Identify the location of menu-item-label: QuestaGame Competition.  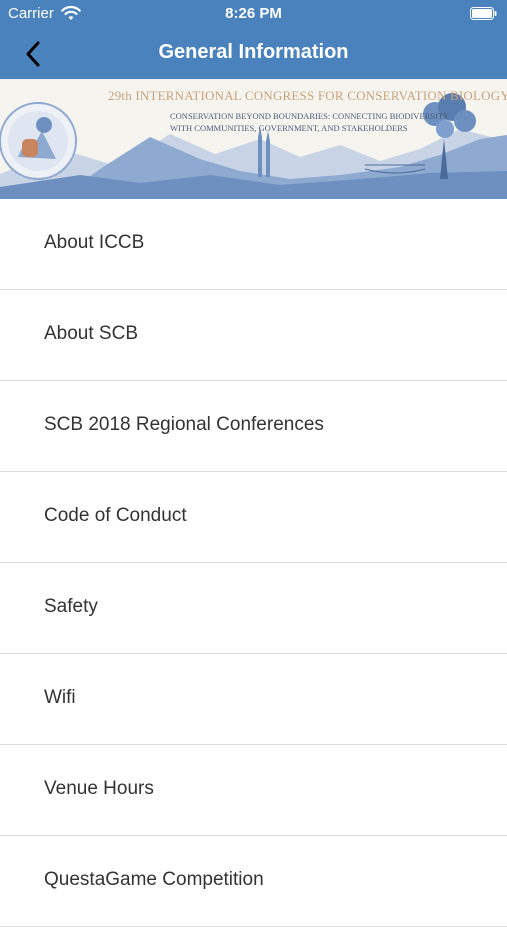
(154, 879).